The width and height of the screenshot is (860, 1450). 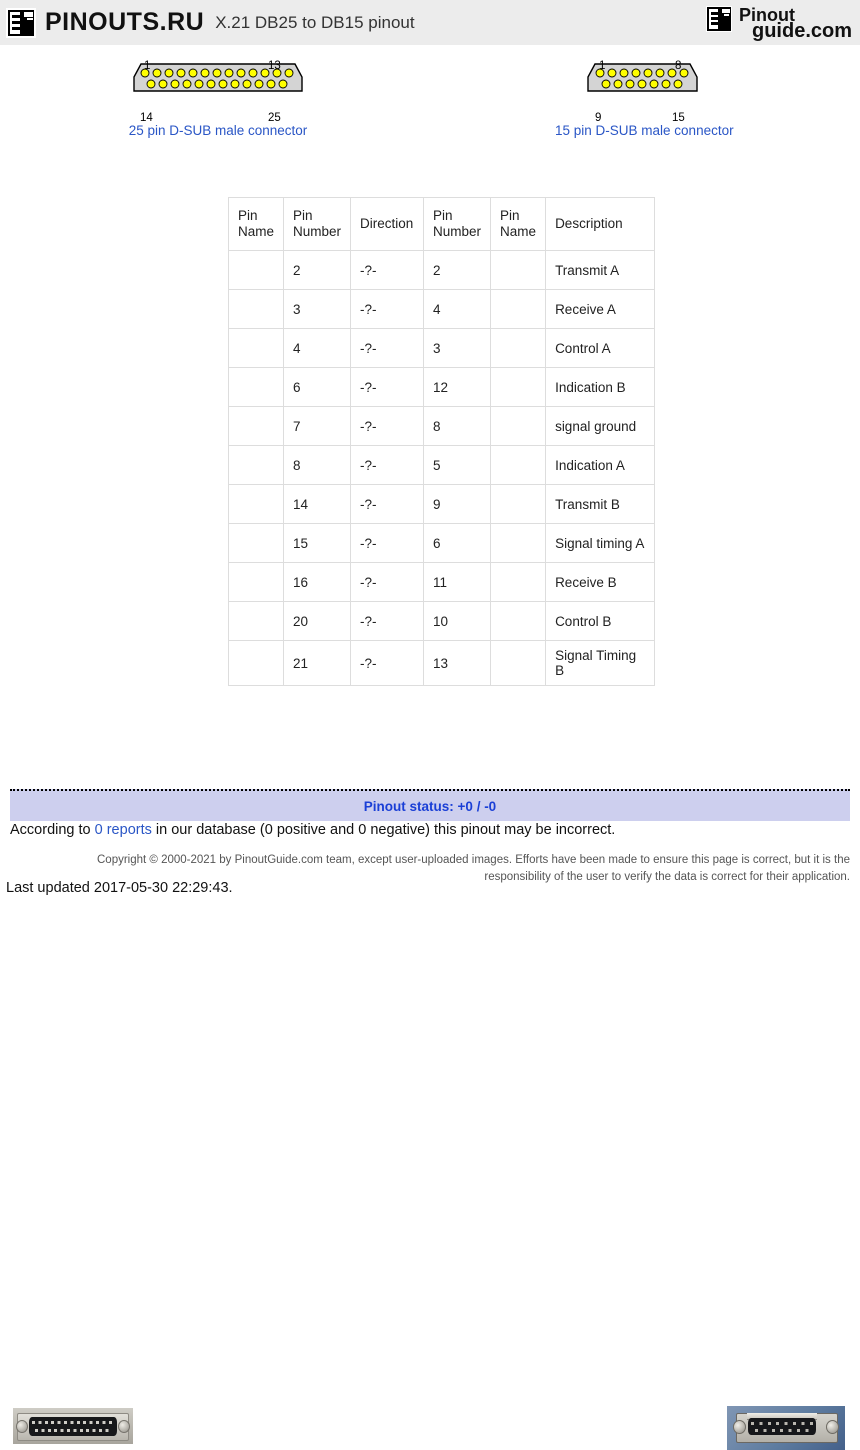 I want to click on cell-description: Indication A, so click(x=600, y=465).